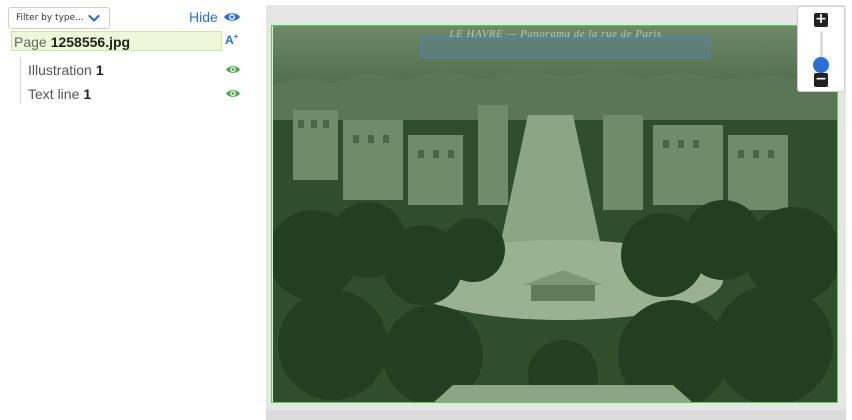 The height and width of the screenshot is (420, 852). I want to click on page-item: Page 1258556.jpg, so click(116, 41).